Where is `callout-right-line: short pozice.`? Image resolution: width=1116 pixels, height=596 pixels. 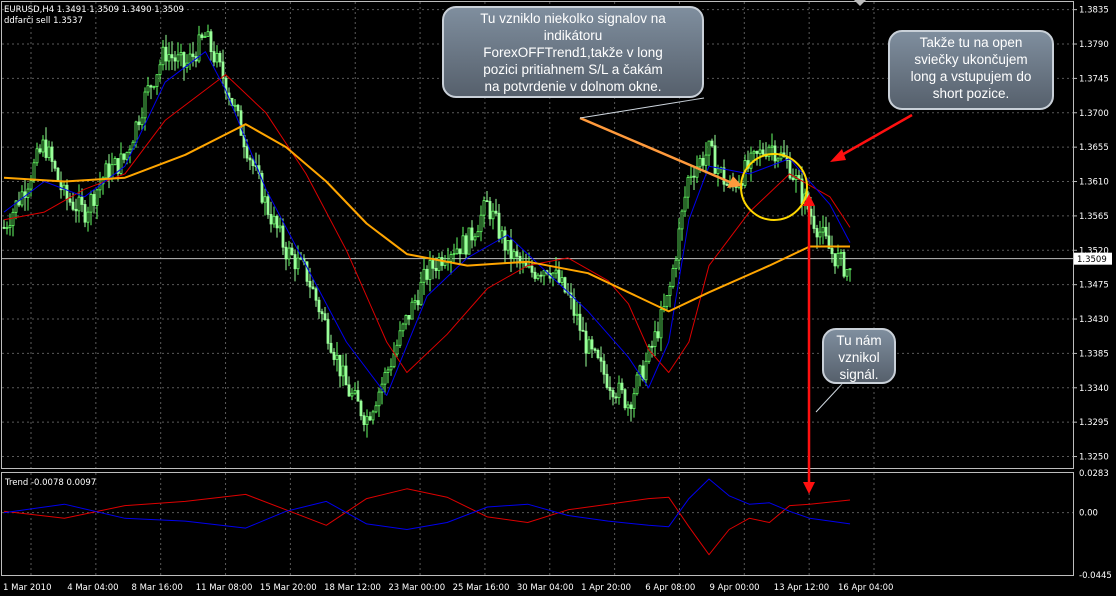
callout-right-line: short pozice. is located at coordinates (971, 93).